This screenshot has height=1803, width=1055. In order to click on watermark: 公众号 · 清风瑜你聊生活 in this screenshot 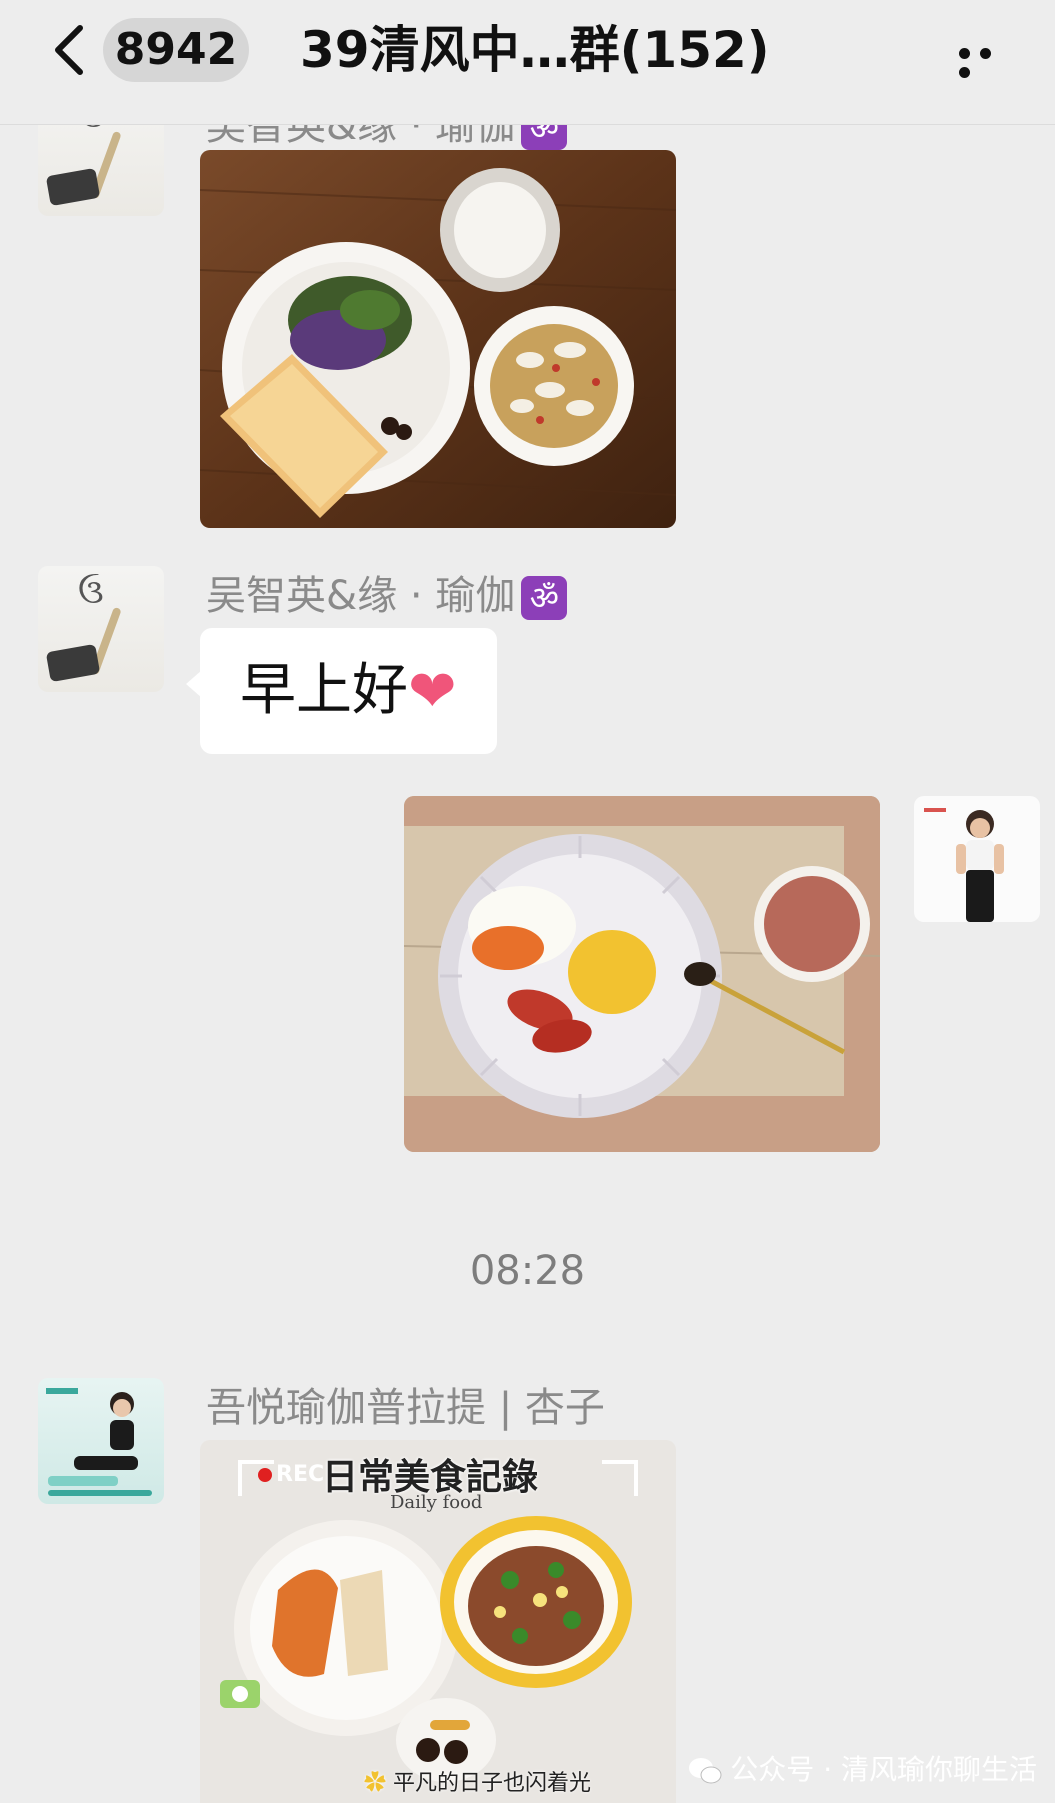, I will do `click(862, 1770)`.